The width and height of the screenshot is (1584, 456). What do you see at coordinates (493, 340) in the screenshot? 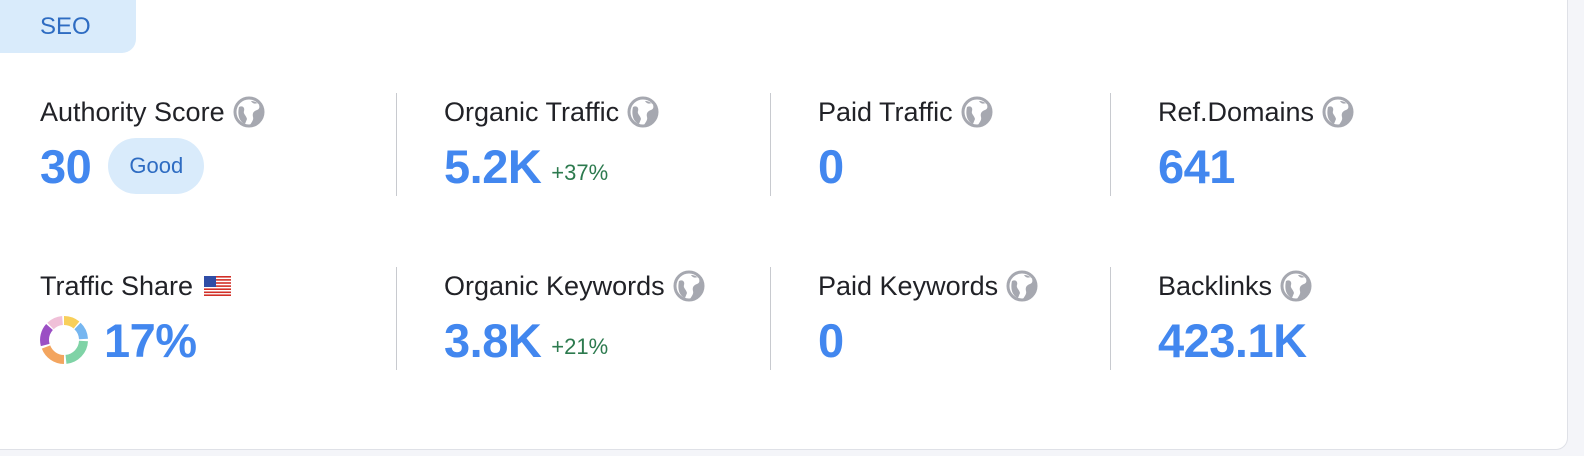
I see `organic-keywords-value: 3.8K` at bounding box center [493, 340].